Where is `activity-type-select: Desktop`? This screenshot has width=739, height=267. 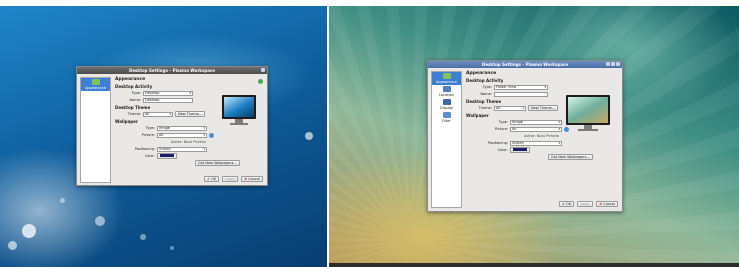 activity-type-select: Desktop is located at coordinates (168, 93).